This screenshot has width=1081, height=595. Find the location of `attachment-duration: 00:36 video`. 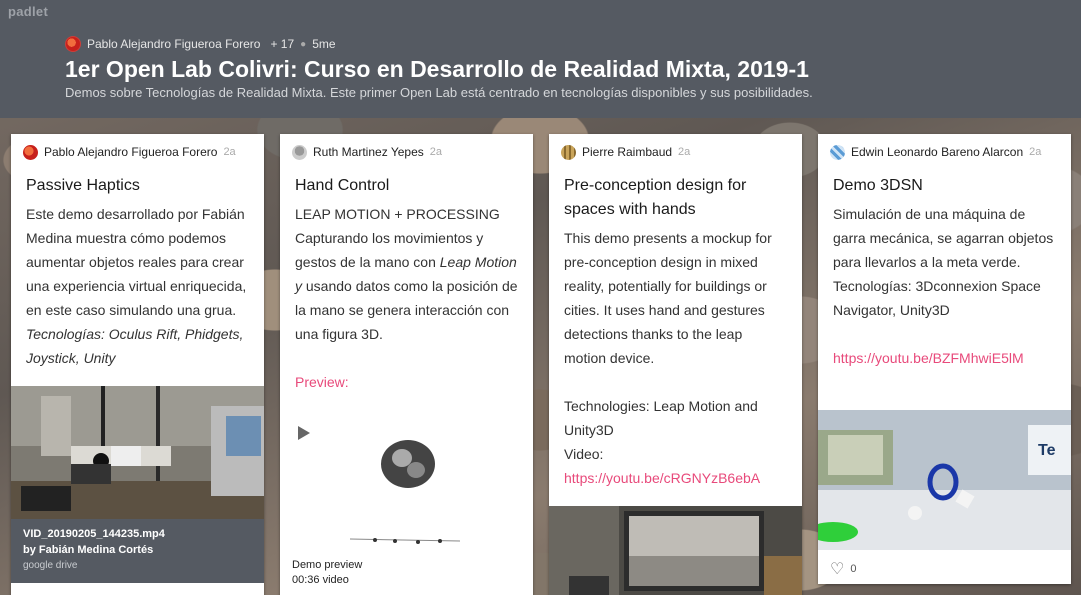

attachment-duration: 00:36 video is located at coordinates (320, 580).